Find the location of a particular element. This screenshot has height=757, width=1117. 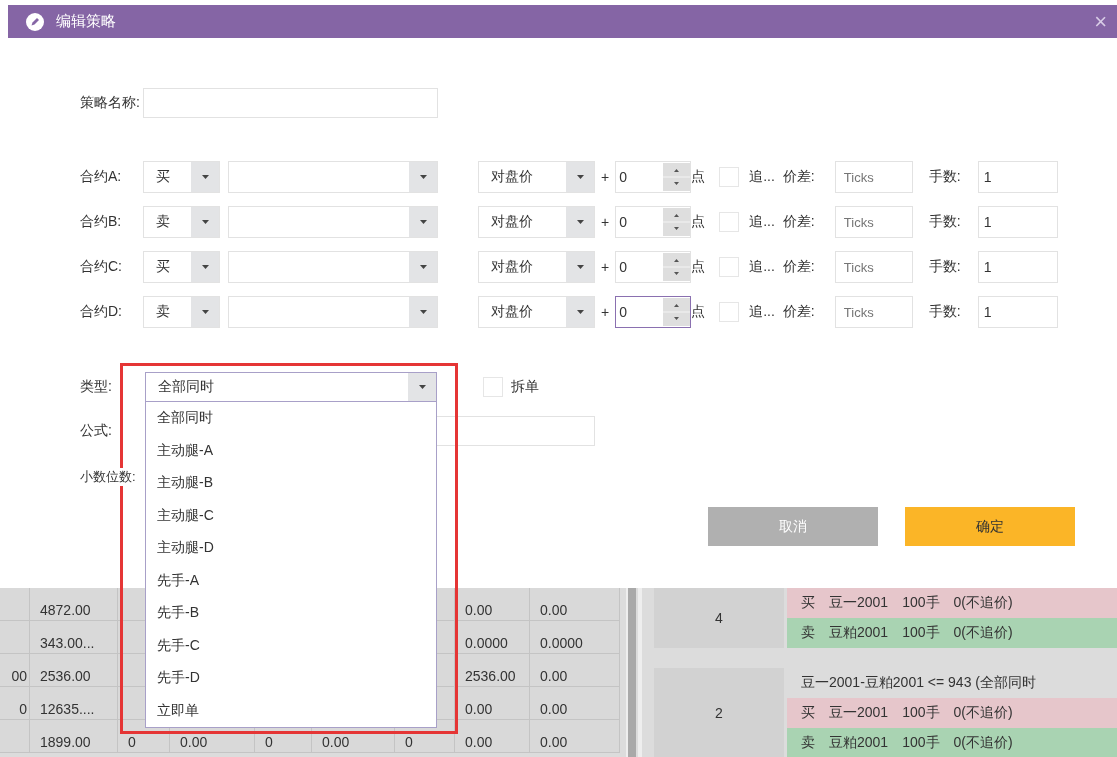

dropdown-option: 先手-A is located at coordinates (291, 580).